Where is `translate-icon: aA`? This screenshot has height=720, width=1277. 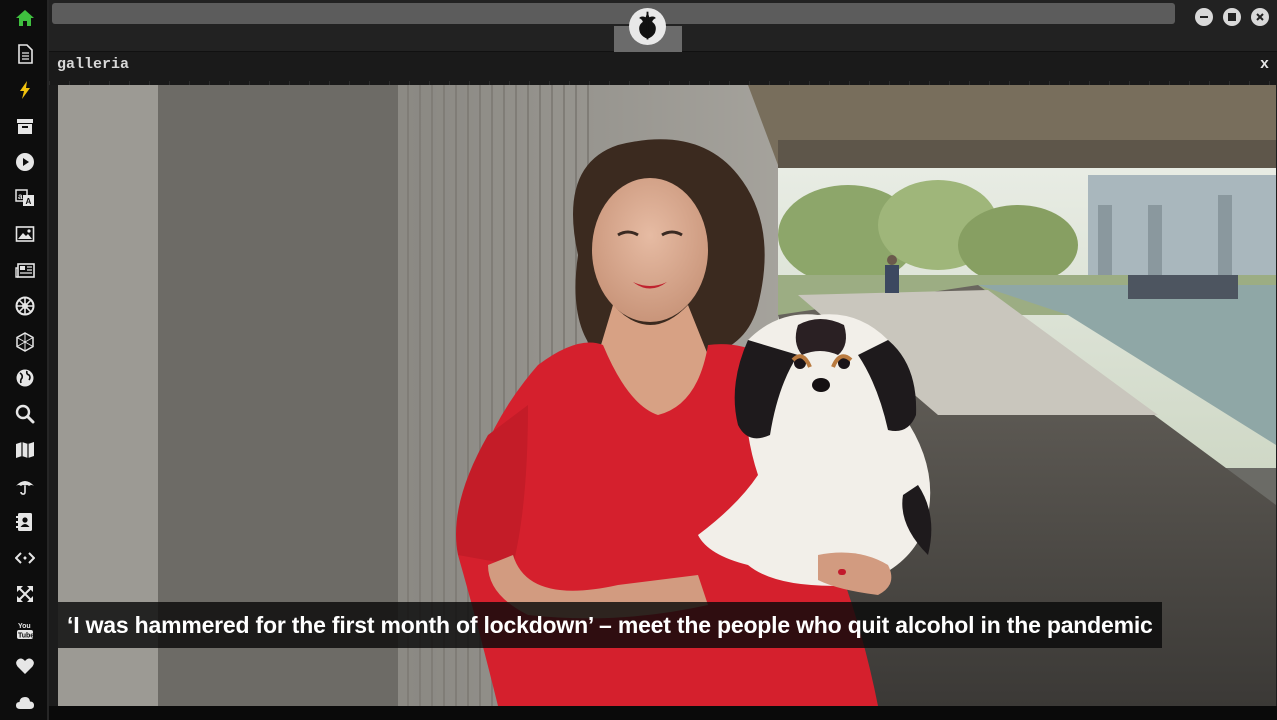
translate-icon: aA is located at coordinates (25, 198).